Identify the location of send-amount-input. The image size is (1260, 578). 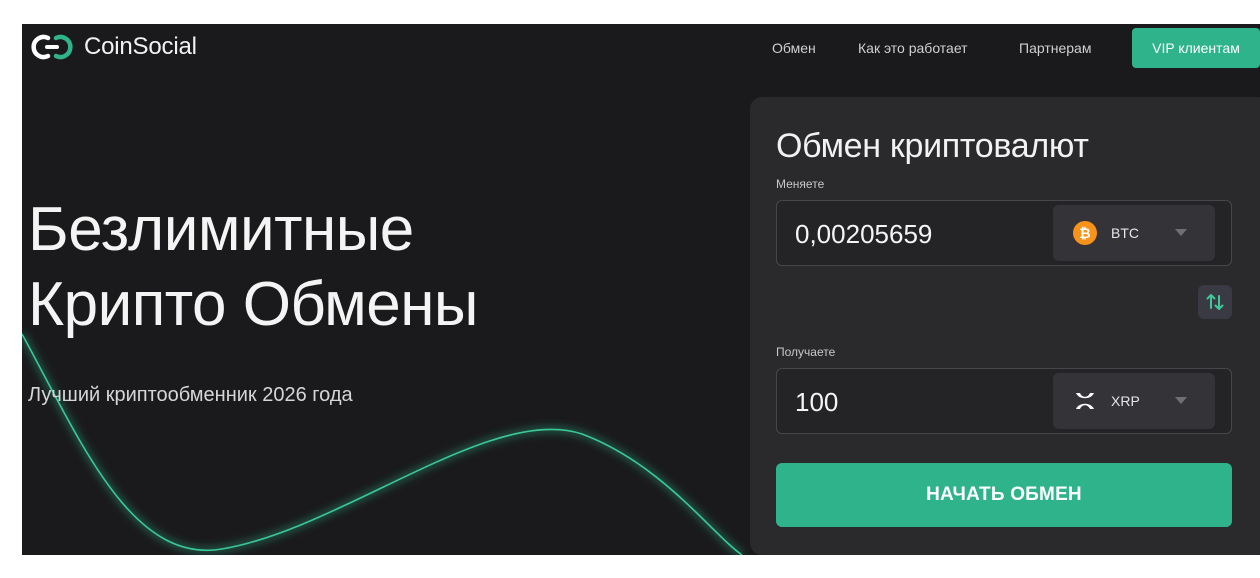
(915, 234).